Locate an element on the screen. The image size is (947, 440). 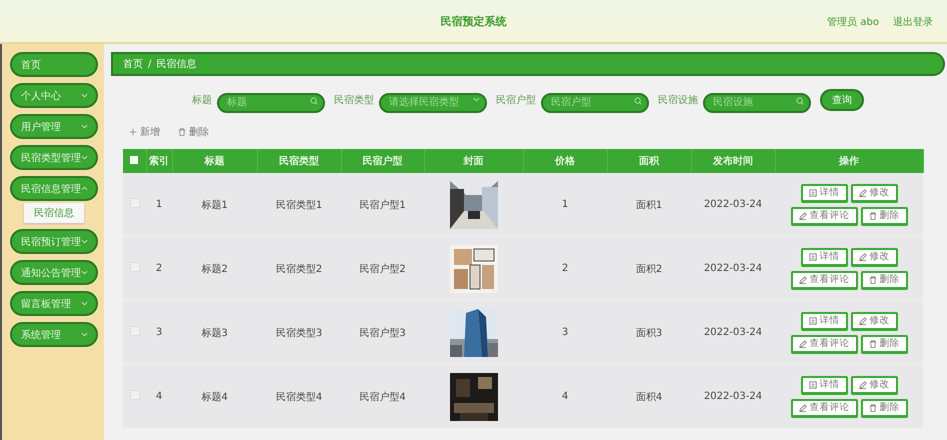
search-field: 民宿户型 is located at coordinates (595, 102).